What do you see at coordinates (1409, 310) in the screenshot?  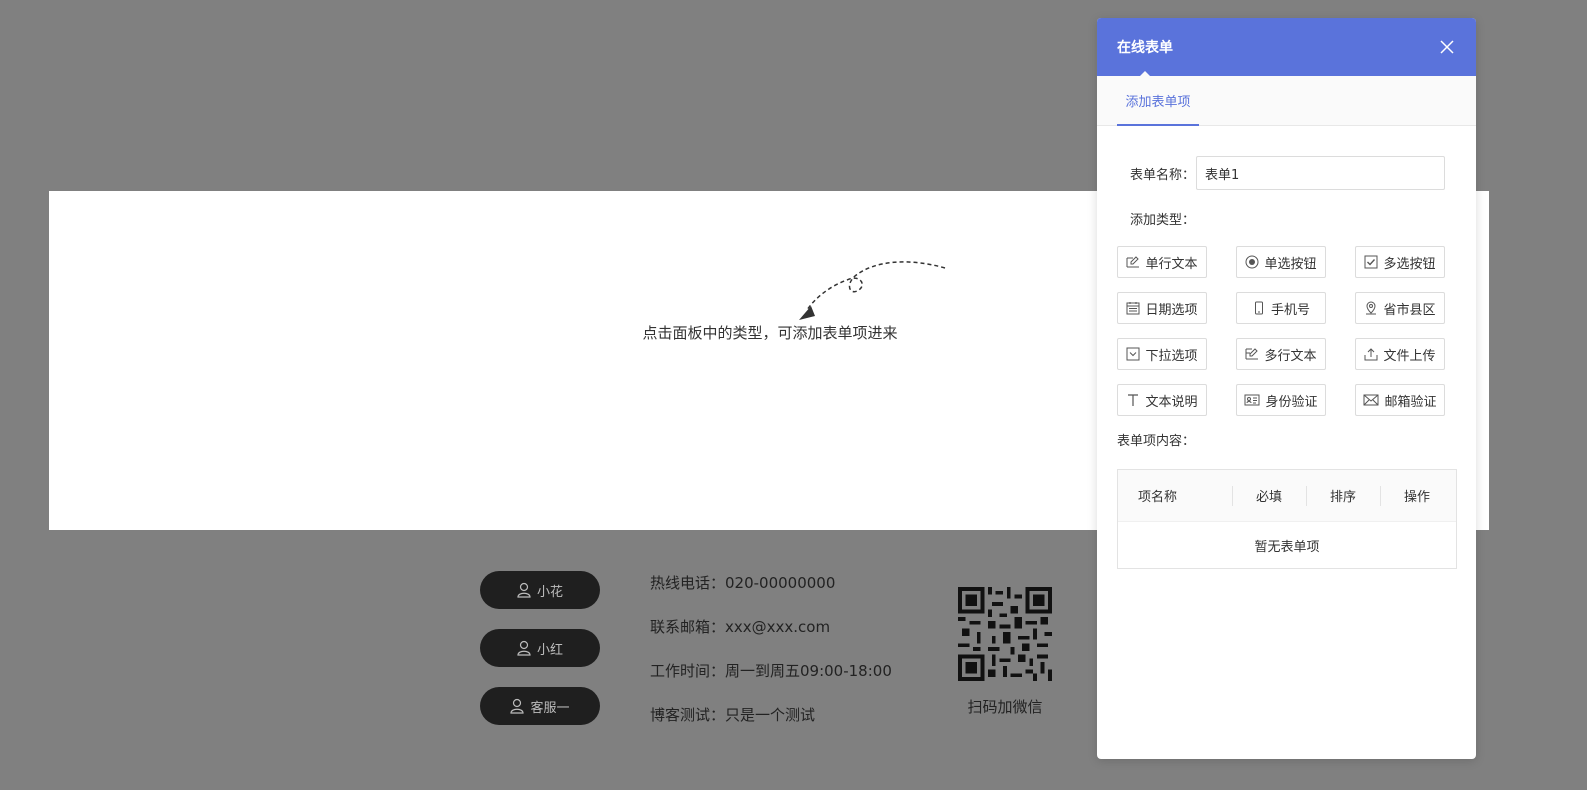 I see `type-button-label: 省市县区` at bounding box center [1409, 310].